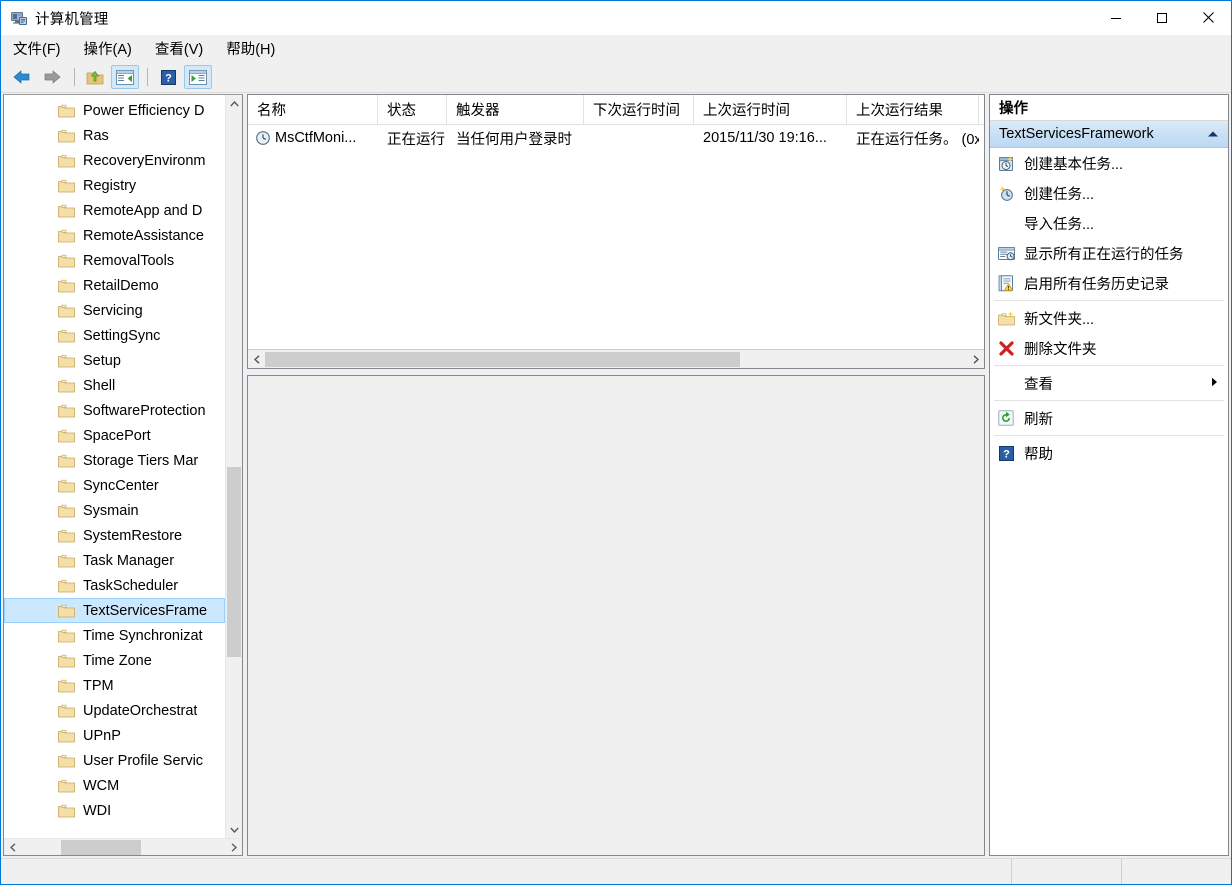 This screenshot has height=885, width=1232. Describe the element at coordinates (114, 385) in the screenshot. I see `tree-item: Shell` at that location.